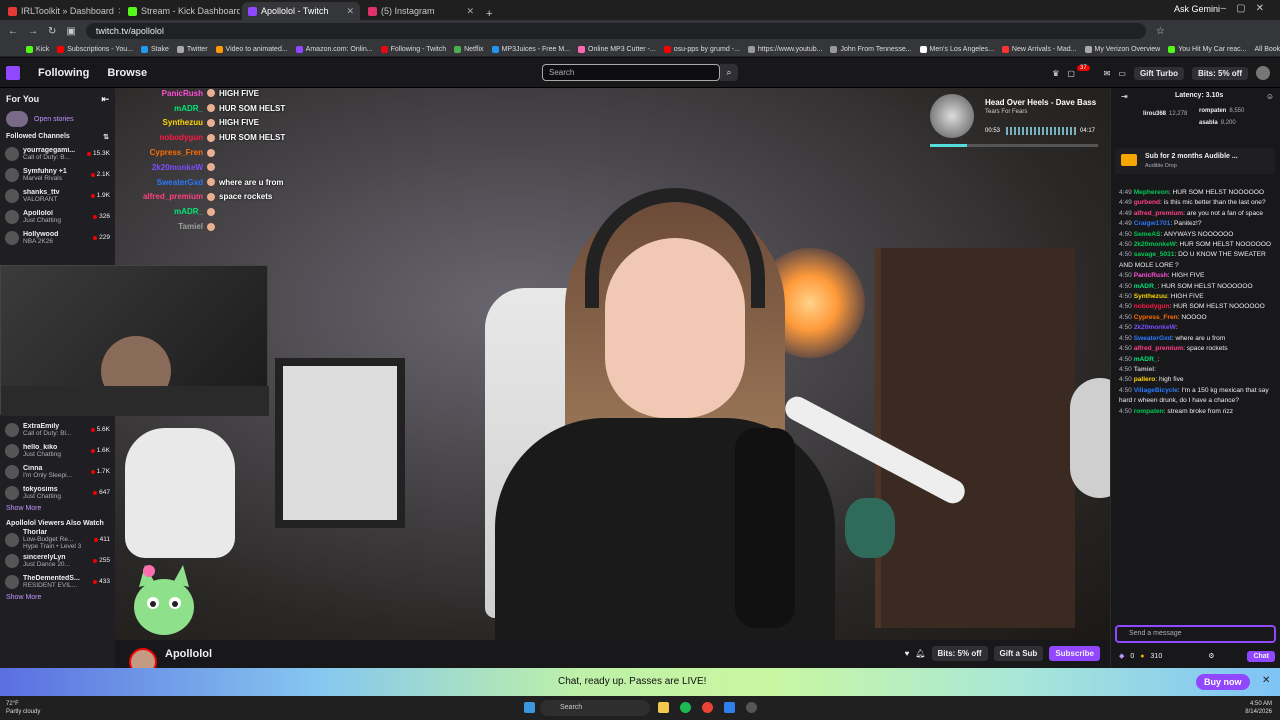 The image size is (1280, 720). Describe the element at coordinates (1217, 123) in the screenshot. I see `leader-entry: asabla 8,200` at that location.